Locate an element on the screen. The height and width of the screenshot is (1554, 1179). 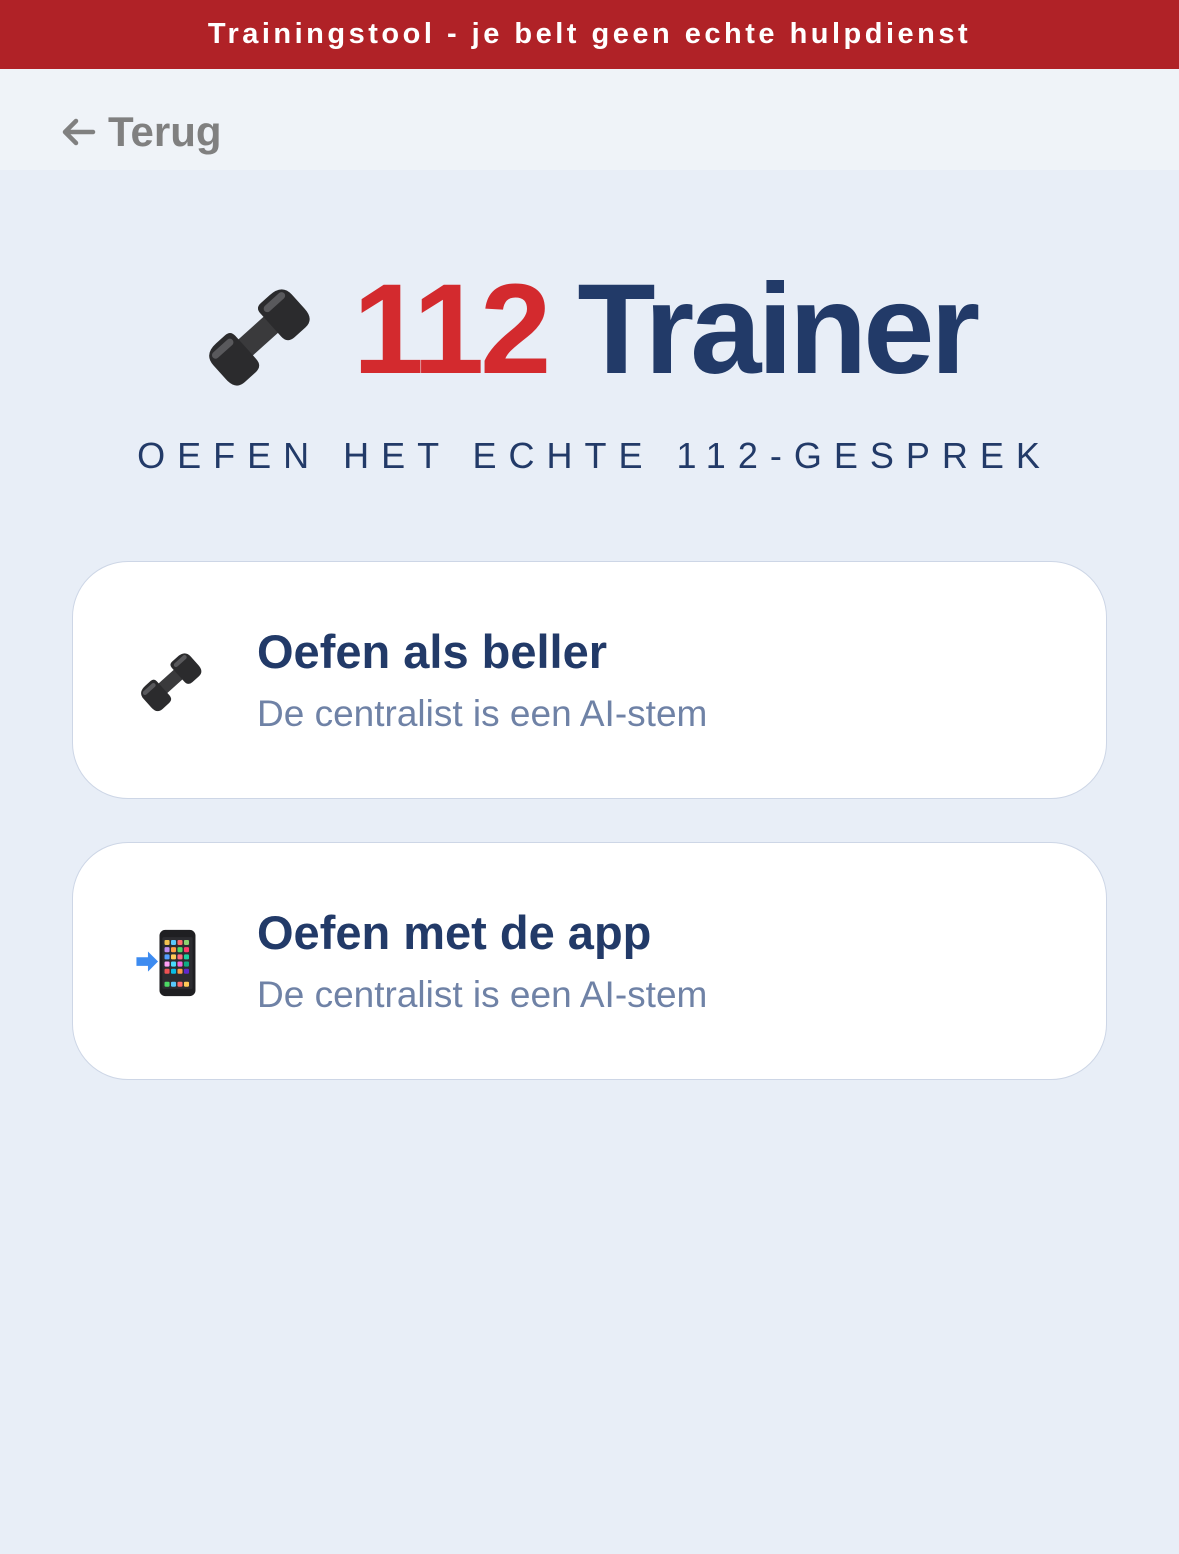
app-title-word: Trainer is located at coordinates (778, 329).